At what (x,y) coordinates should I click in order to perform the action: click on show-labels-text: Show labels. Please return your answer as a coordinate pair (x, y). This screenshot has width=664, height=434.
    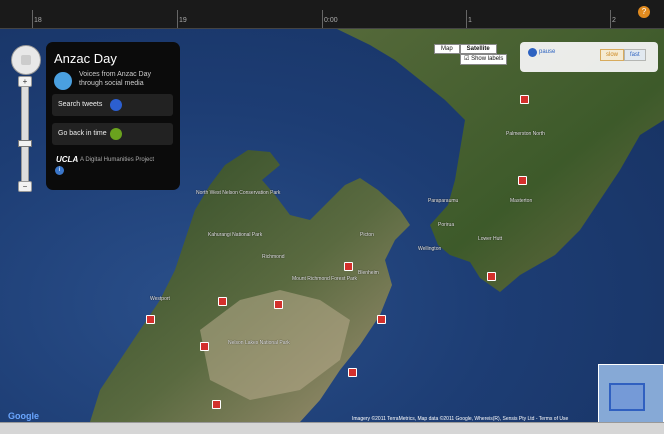
    Looking at the image, I should click on (487, 59).